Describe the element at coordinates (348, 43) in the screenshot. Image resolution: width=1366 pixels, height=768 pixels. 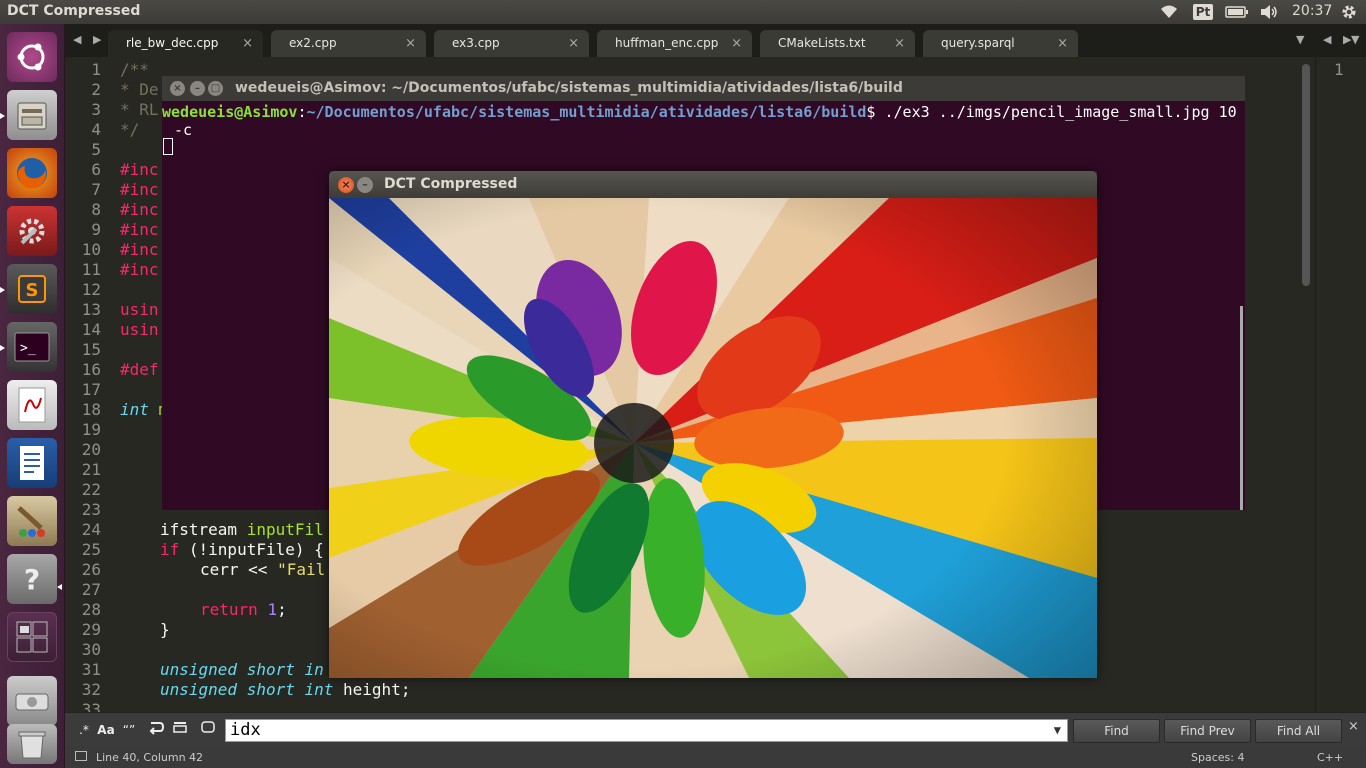
I see `tab-ex2: ex2.cpp ×` at that location.